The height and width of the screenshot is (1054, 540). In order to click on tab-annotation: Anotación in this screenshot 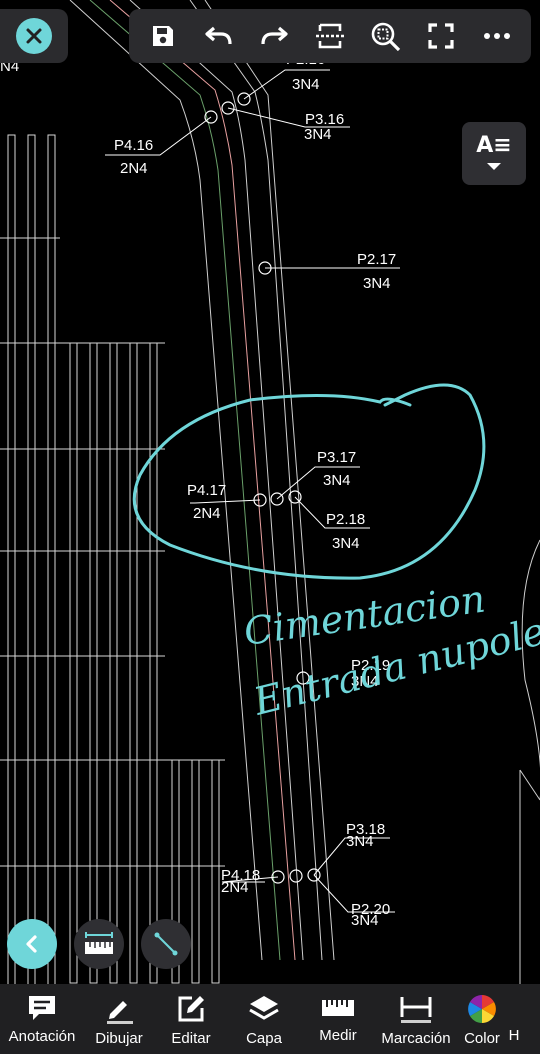, I will do `click(42, 1014)`.